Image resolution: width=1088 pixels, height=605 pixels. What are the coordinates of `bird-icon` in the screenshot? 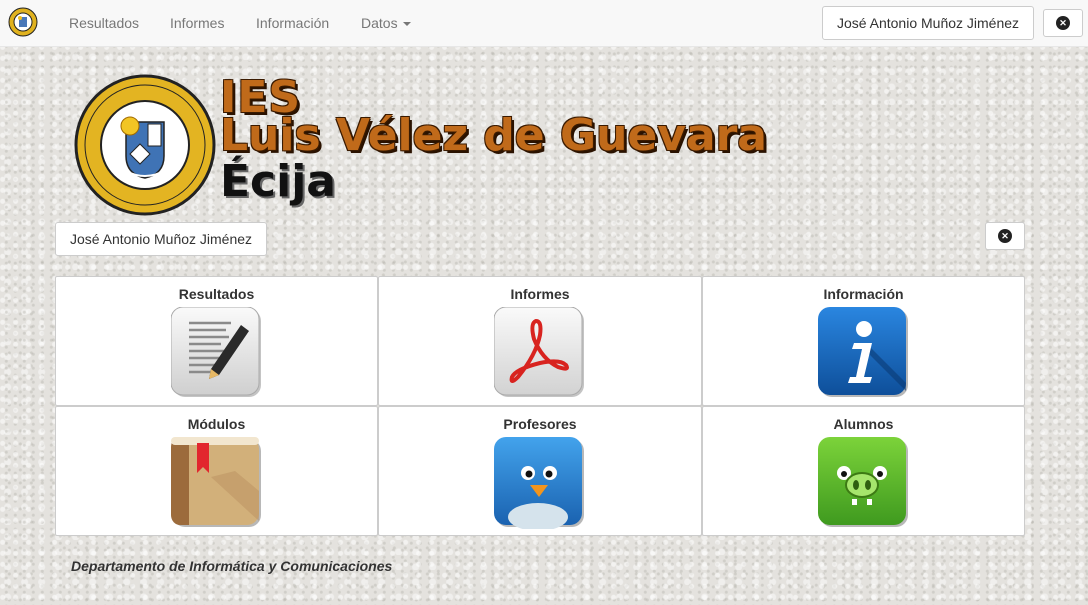 It's located at (539, 483).